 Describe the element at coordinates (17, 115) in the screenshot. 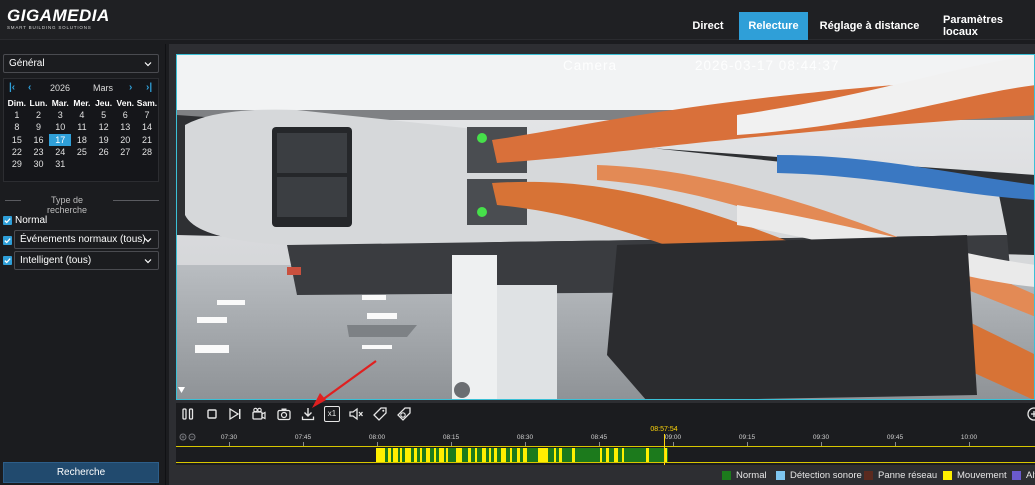

I see `calendar-day: 1` at that location.